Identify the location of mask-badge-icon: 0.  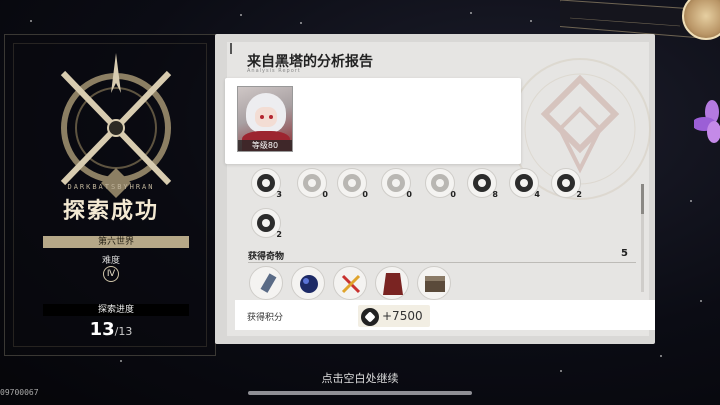
(440, 183).